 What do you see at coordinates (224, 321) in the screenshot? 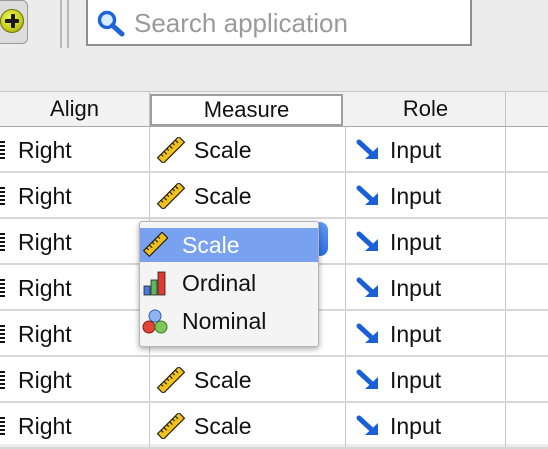
I see `dropdown-option-label: Nominal` at bounding box center [224, 321].